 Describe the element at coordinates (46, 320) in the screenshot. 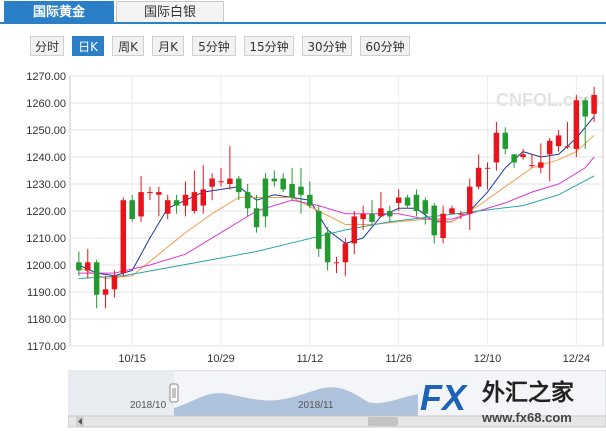

I see `y-tick-label: 1180.00` at that location.